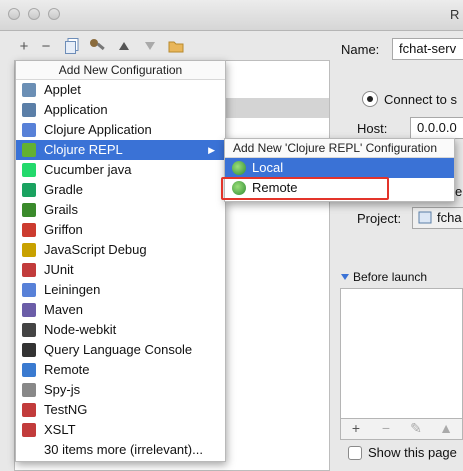 The height and width of the screenshot is (471, 463). Describe the element at coordinates (339, 148) in the screenshot. I see `submenu-header: Add New 'Clojure REPL' Configuration` at that location.